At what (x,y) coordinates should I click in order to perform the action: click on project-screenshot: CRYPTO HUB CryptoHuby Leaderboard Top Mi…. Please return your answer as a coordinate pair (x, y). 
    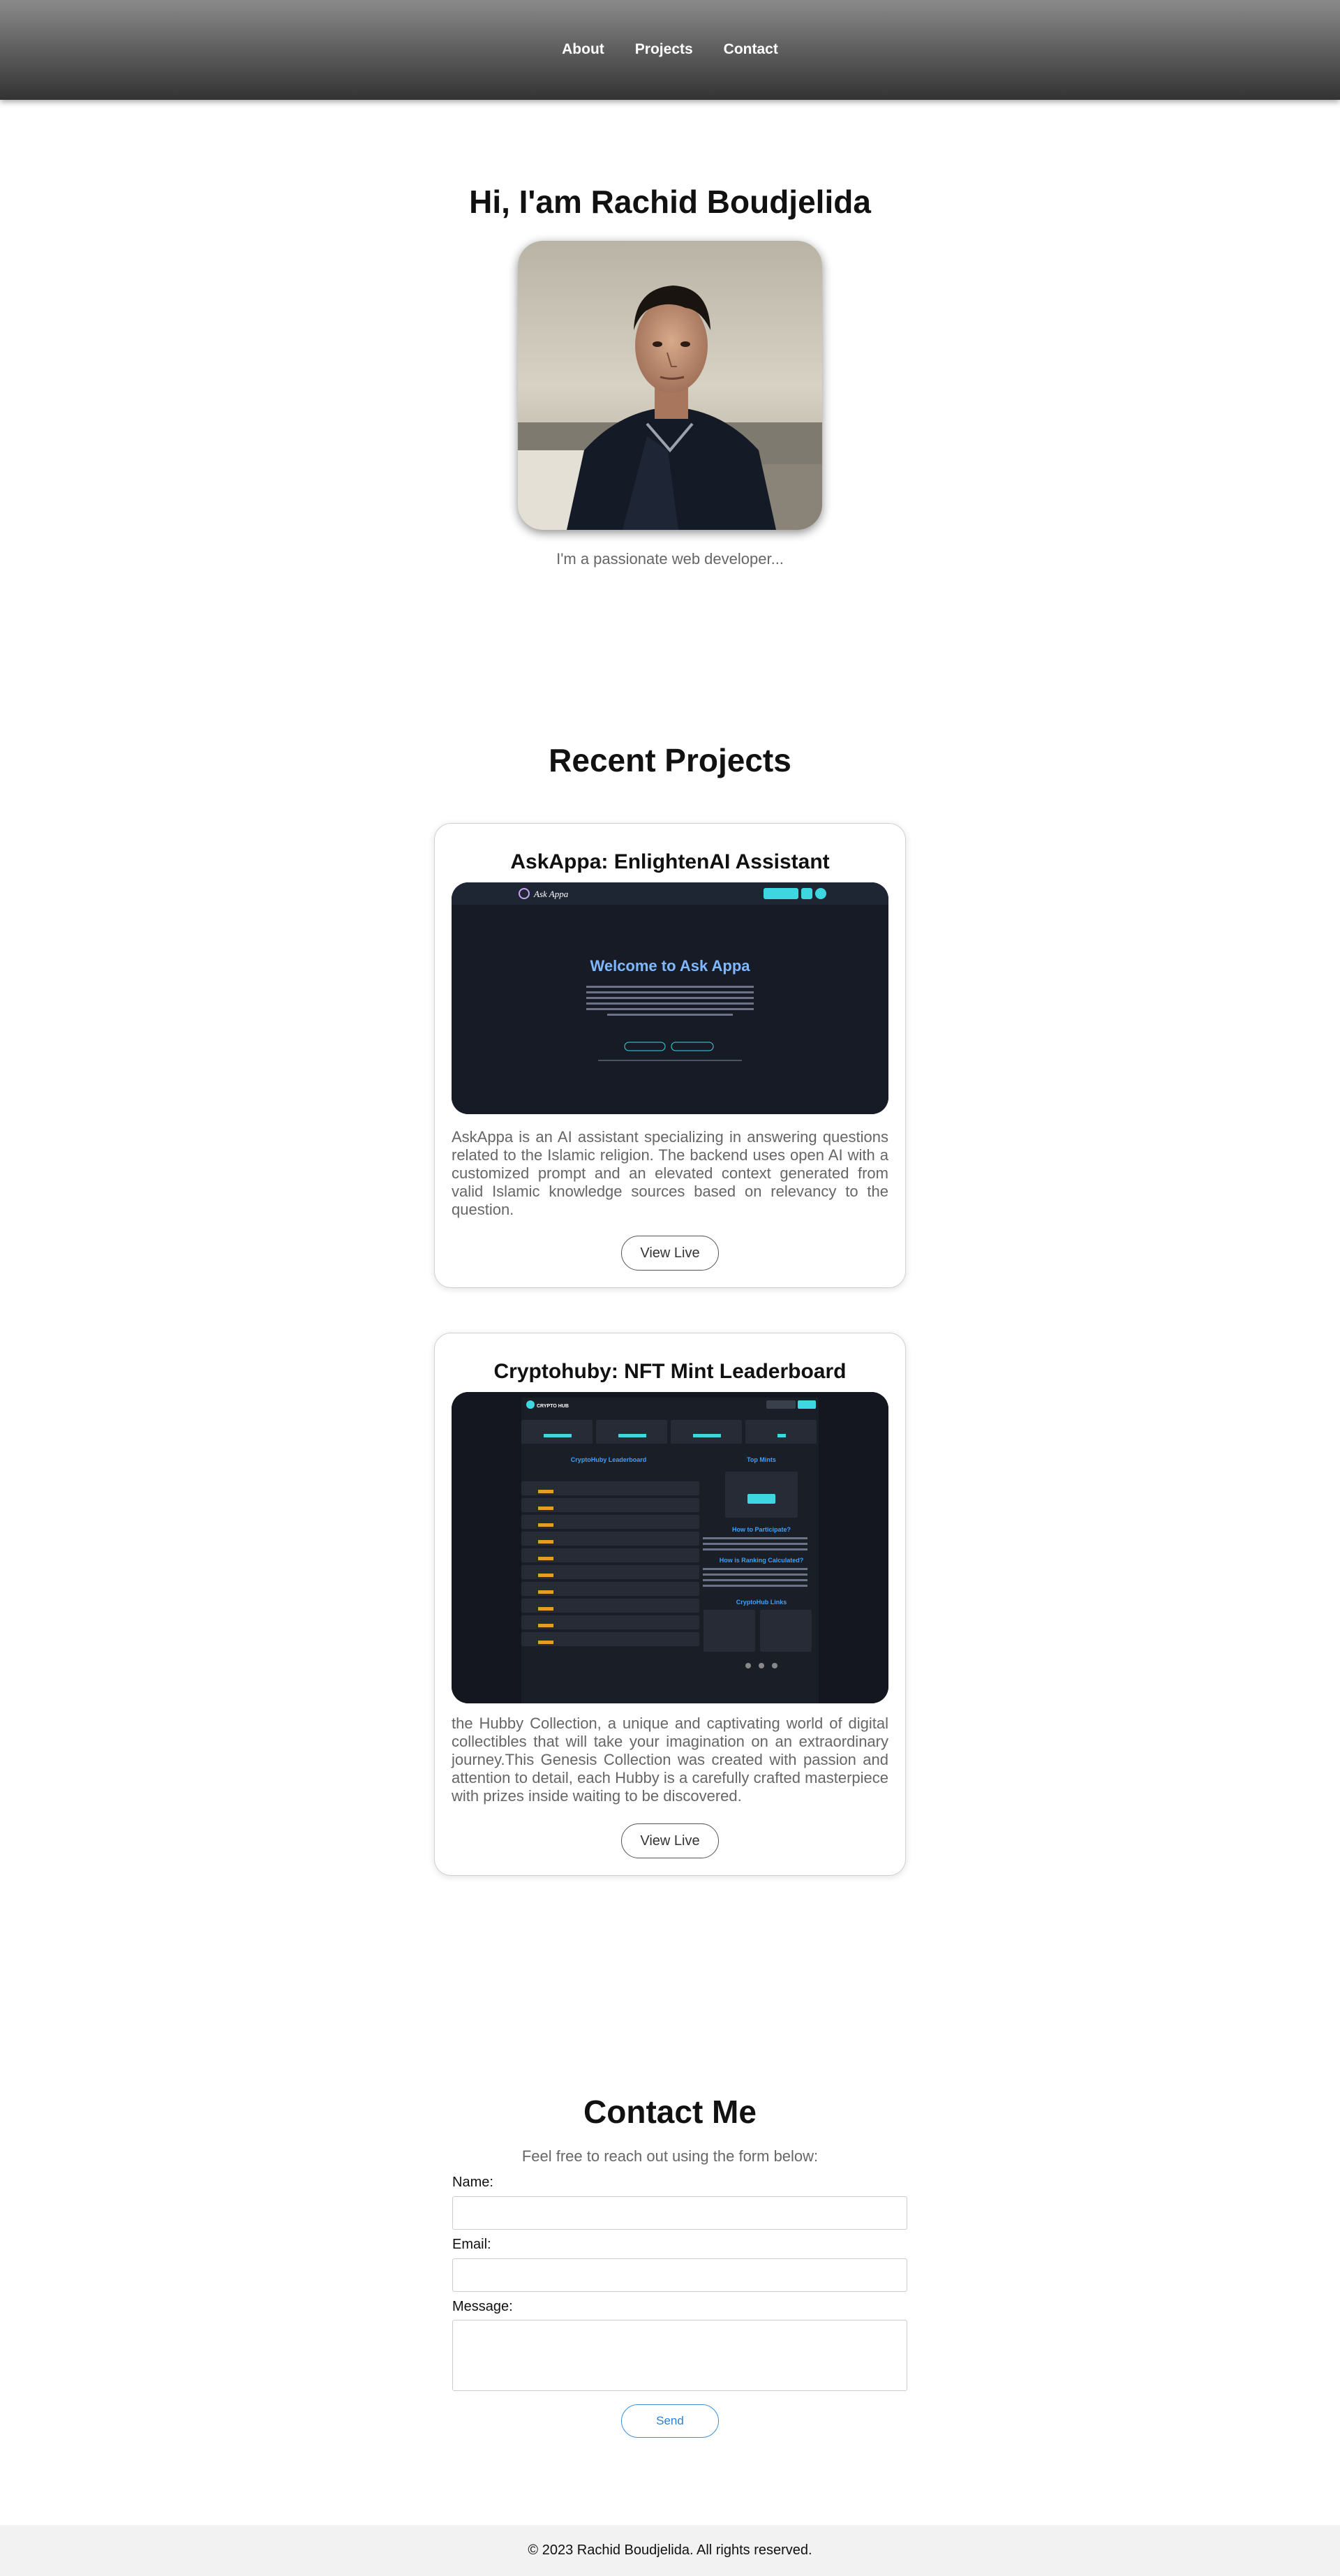
    Looking at the image, I should click on (670, 1547).